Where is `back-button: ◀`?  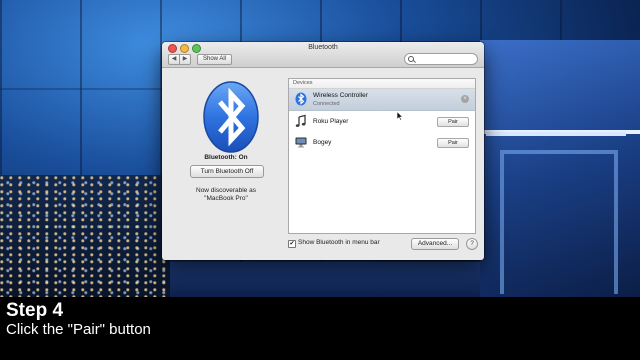
back-button: ◀ is located at coordinates (173, 59).